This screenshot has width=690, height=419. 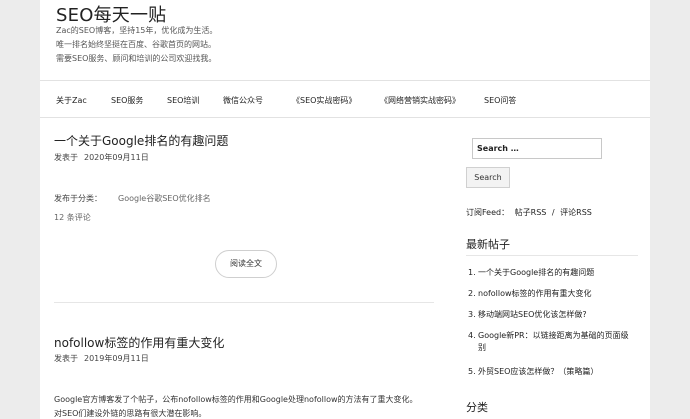 I want to click on site-description-line: 唯一排名始终坚挺在百度、谷歌首页的网站。, so click(x=136, y=44).